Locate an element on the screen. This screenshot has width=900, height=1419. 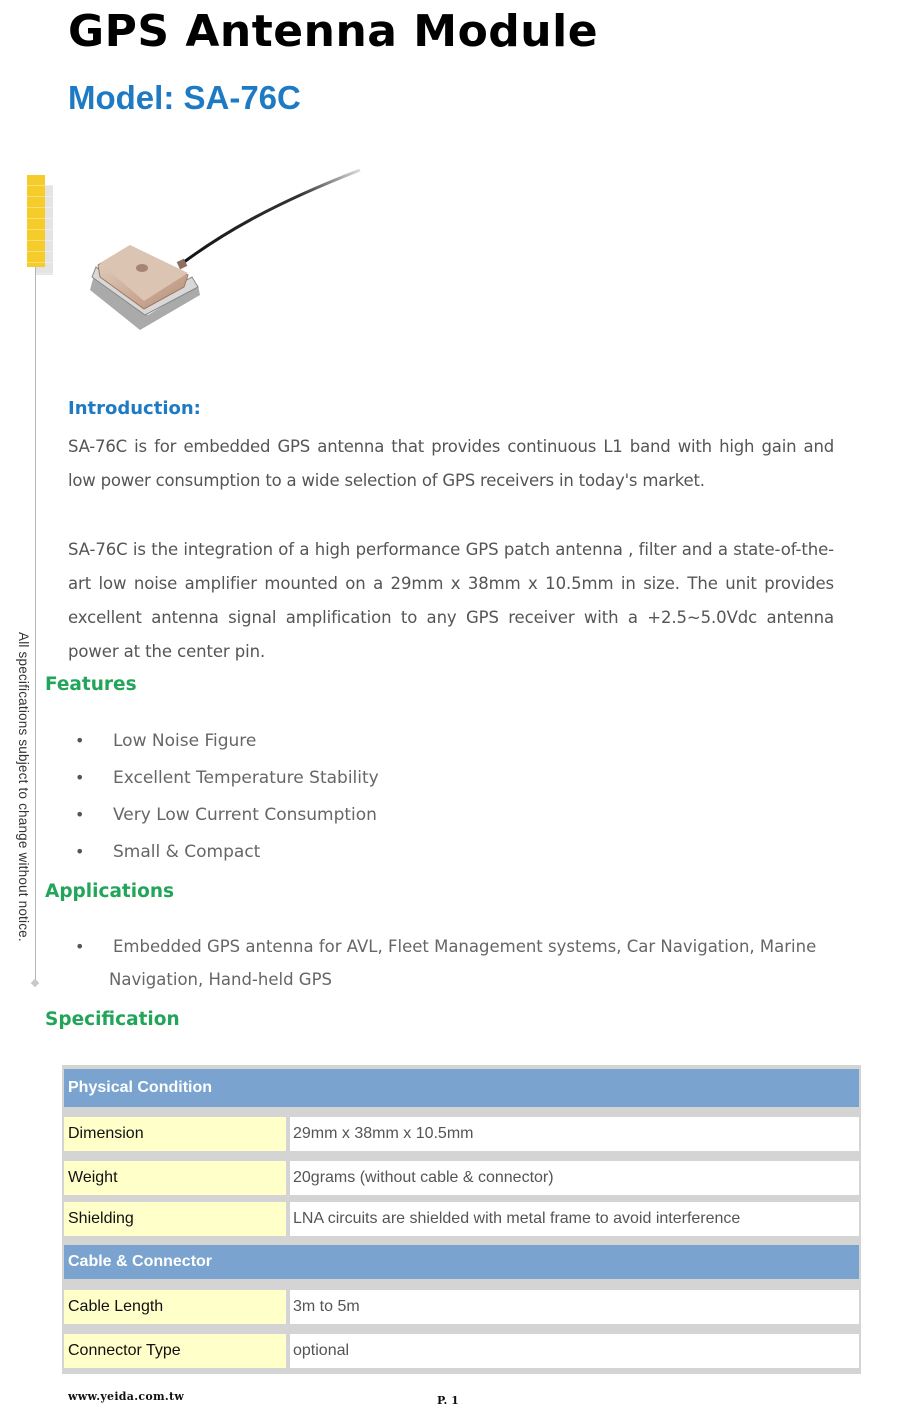
spec-value: optional is located at coordinates (574, 1351).